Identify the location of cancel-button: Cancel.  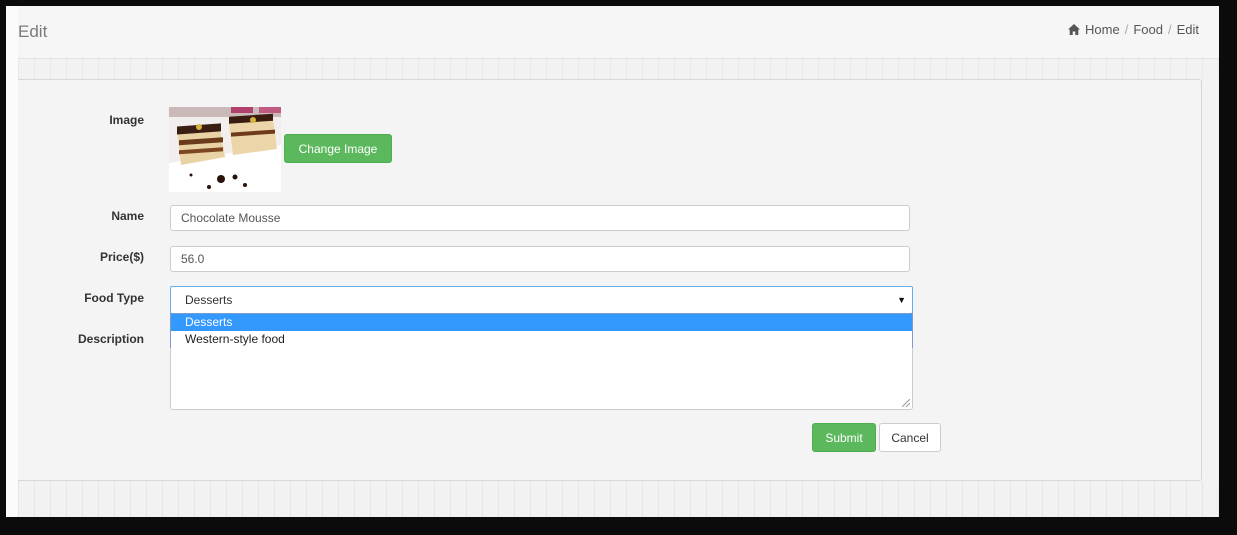
(910, 437).